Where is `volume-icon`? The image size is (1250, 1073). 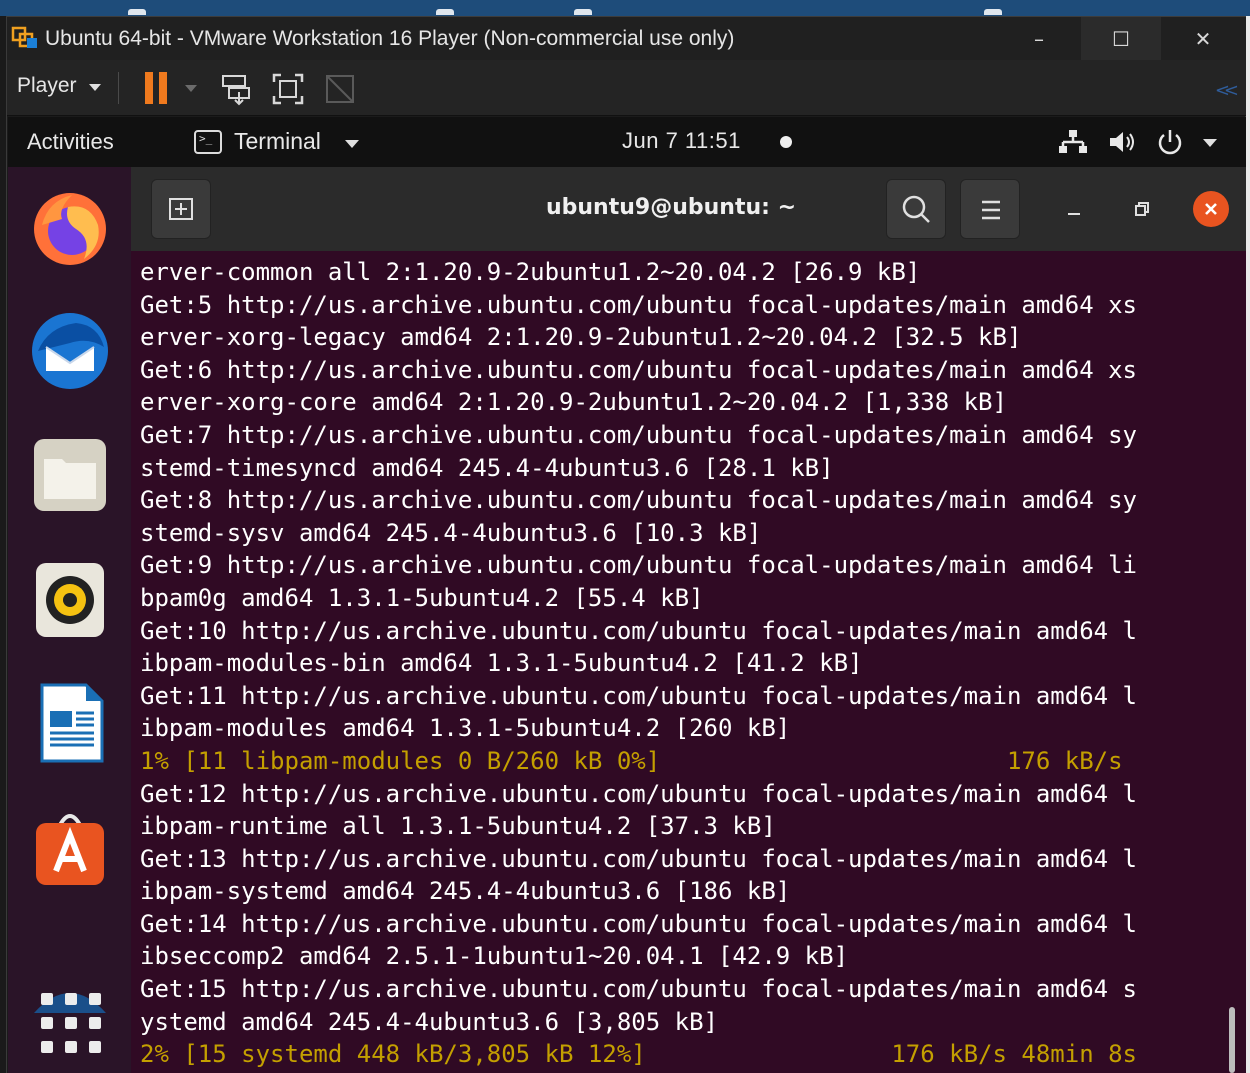 volume-icon is located at coordinates (1122, 142).